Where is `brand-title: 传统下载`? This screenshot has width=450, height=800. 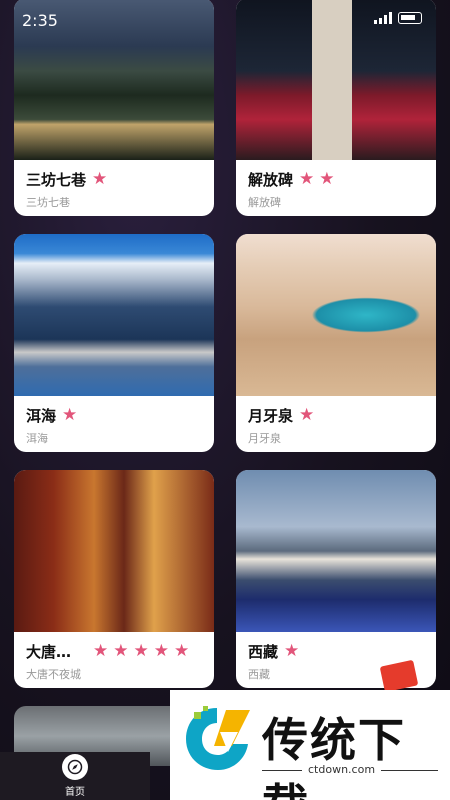
brand-title: 传统下载 is located at coordinates (334, 756).